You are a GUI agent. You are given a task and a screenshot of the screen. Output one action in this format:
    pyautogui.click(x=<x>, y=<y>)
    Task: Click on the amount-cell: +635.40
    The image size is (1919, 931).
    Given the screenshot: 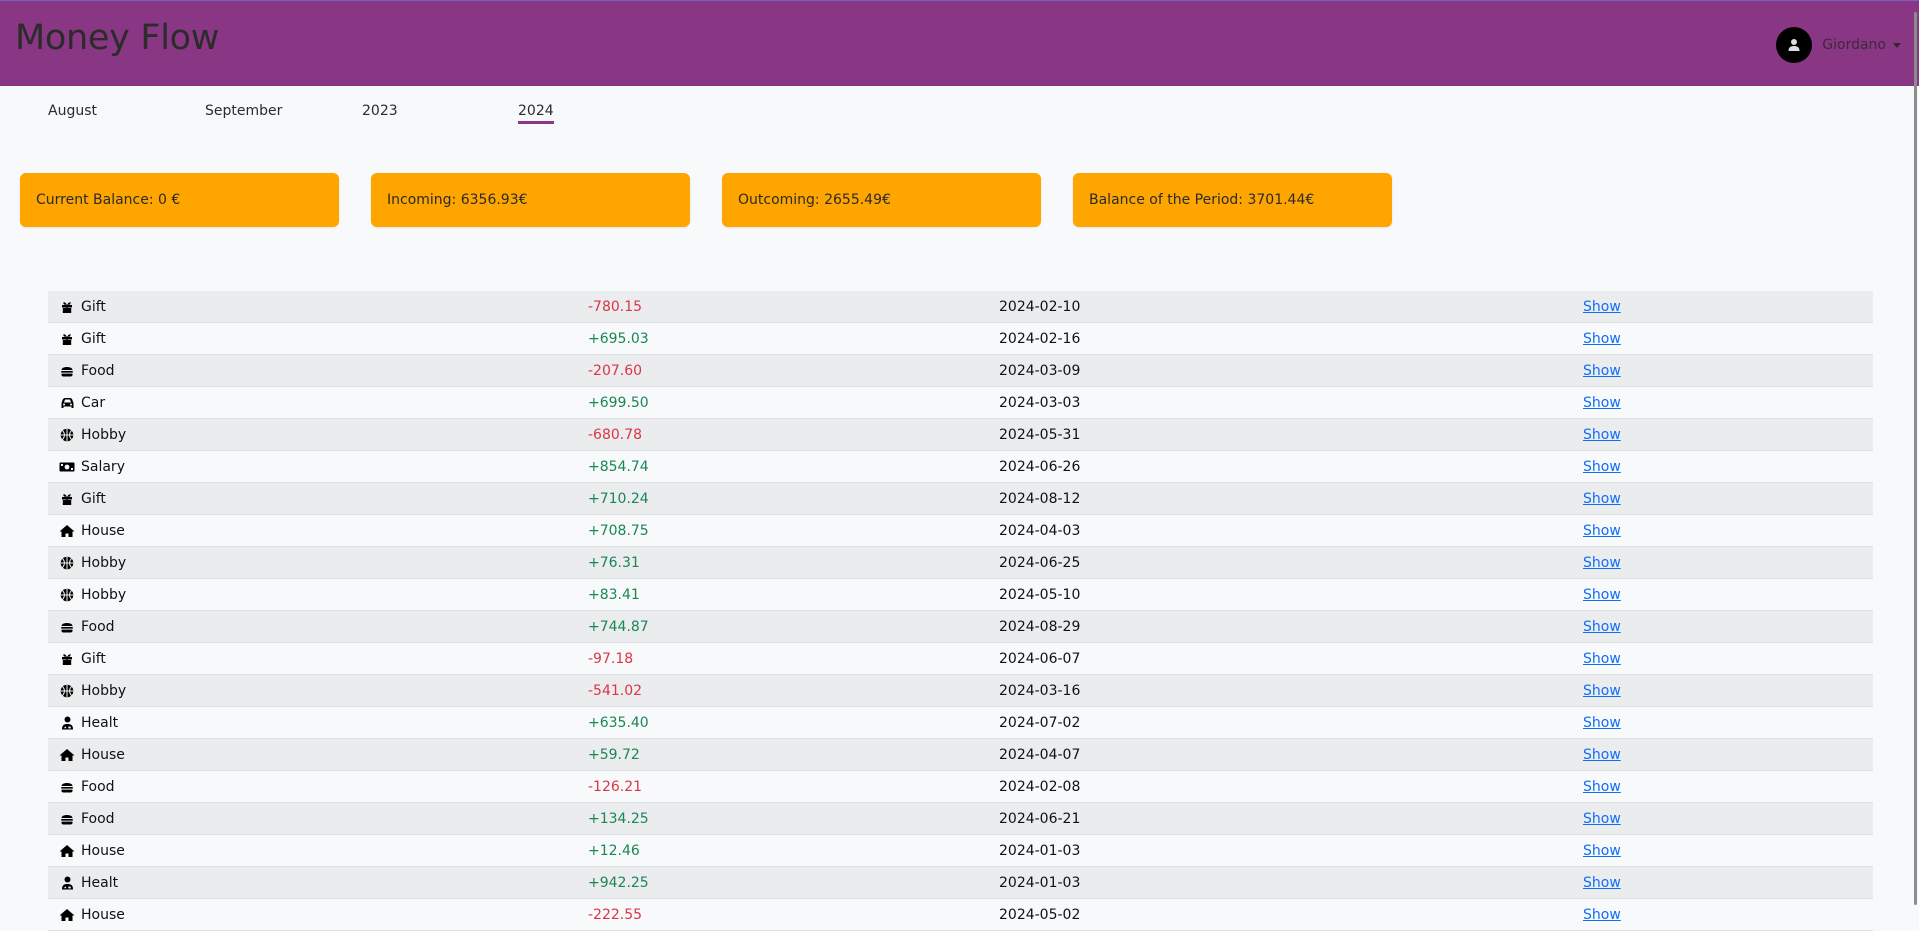 What is the action you would take?
    pyautogui.click(x=618, y=723)
    